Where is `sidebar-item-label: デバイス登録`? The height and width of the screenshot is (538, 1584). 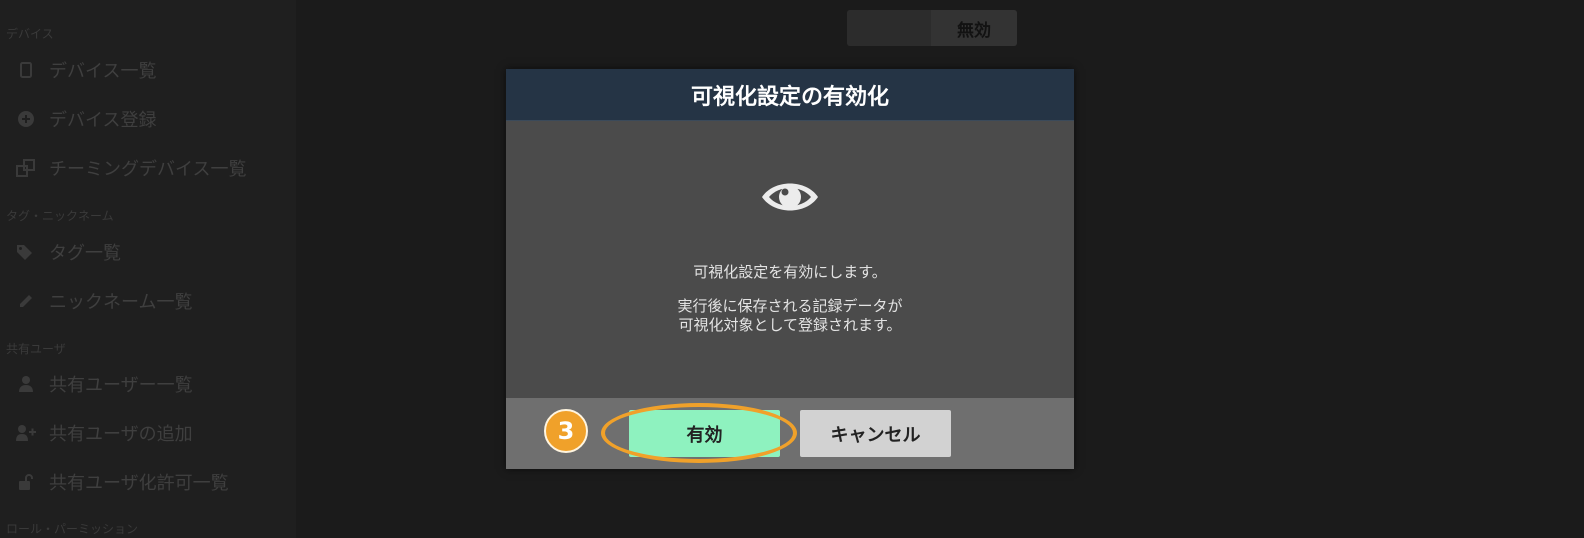 sidebar-item-label: デバイス登録 is located at coordinates (103, 120).